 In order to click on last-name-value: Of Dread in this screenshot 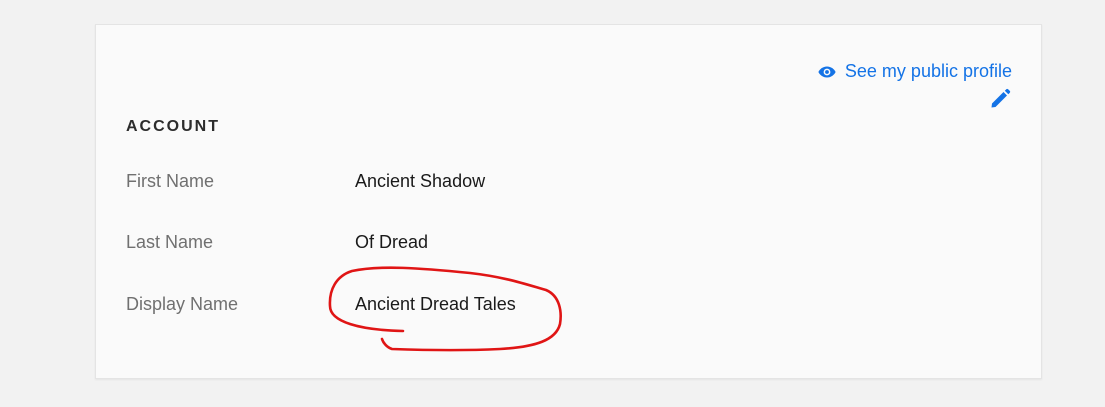, I will do `click(392, 241)`.